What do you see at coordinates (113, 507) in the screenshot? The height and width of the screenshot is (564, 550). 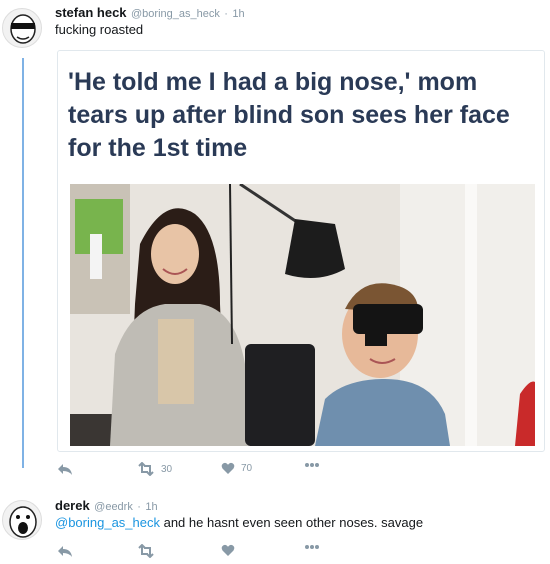 I see `user-handle: @eedrk` at bounding box center [113, 507].